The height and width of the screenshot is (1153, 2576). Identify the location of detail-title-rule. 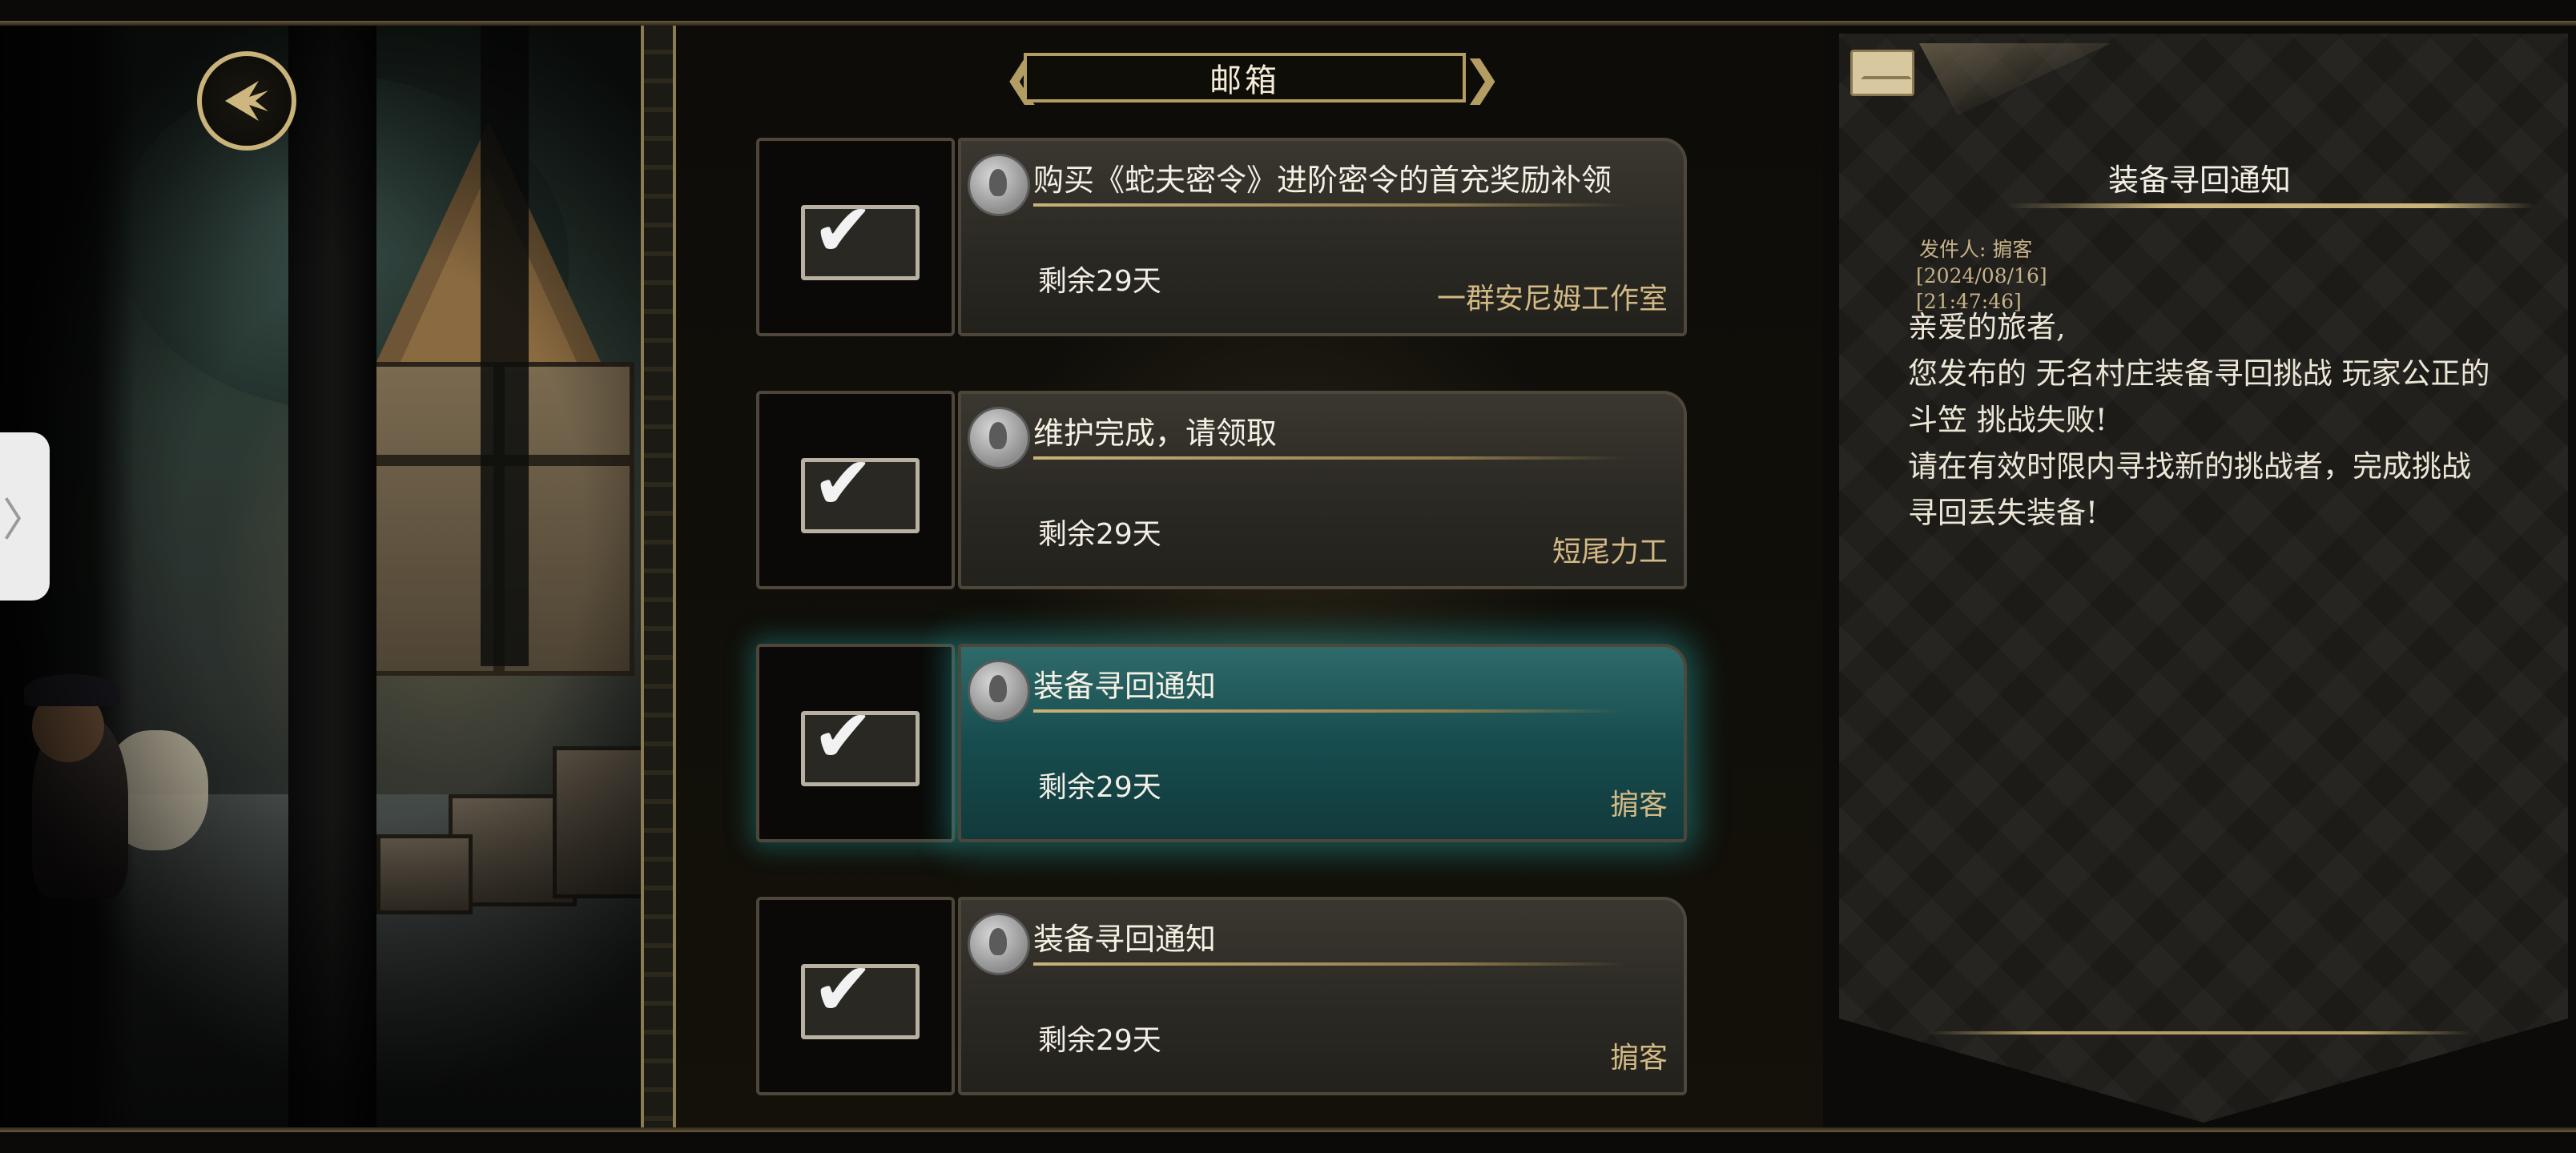
(2271, 206).